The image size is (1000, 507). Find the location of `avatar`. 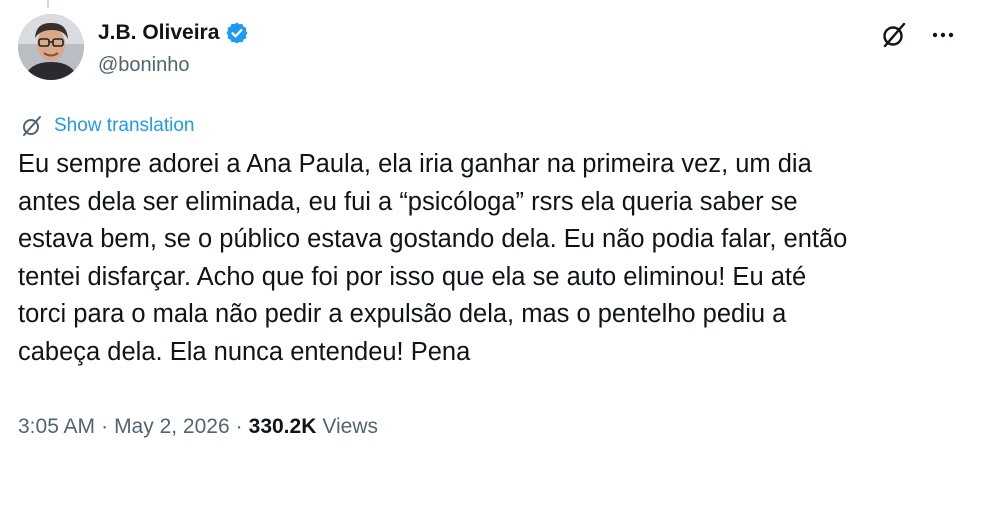

avatar is located at coordinates (51, 47).